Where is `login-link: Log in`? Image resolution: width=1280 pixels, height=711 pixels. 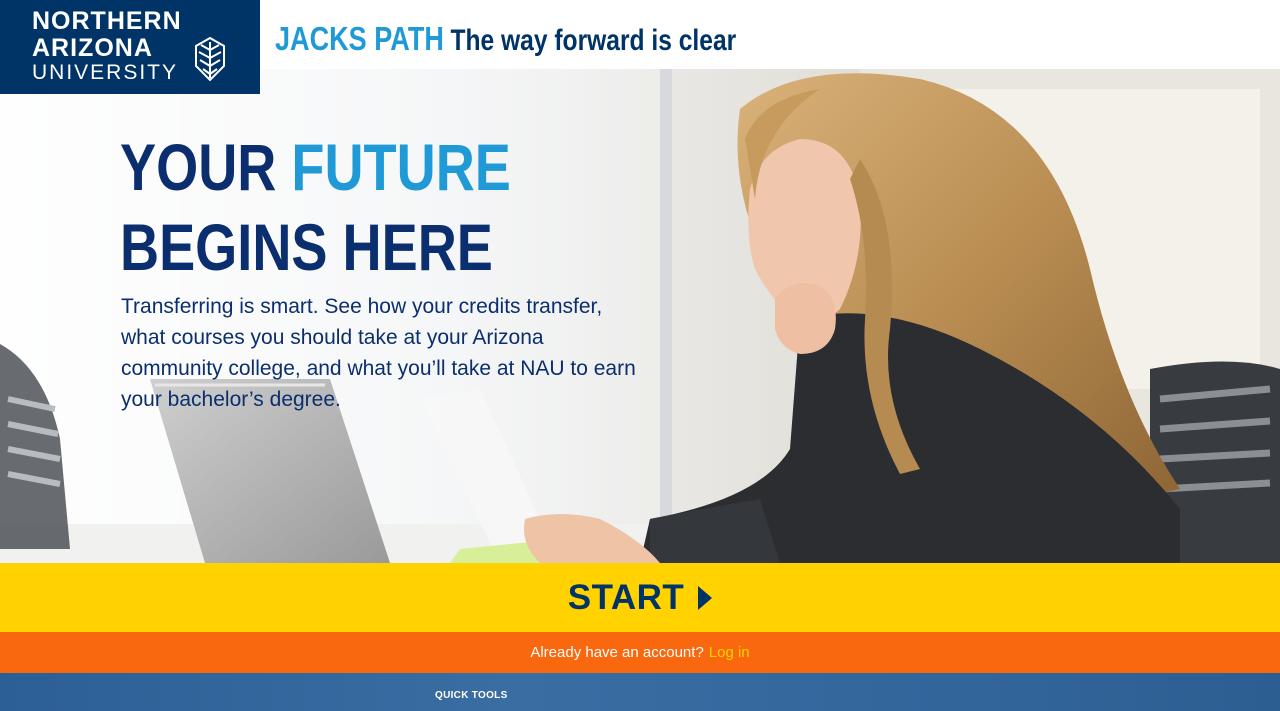
login-link: Log in is located at coordinates (729, 652).